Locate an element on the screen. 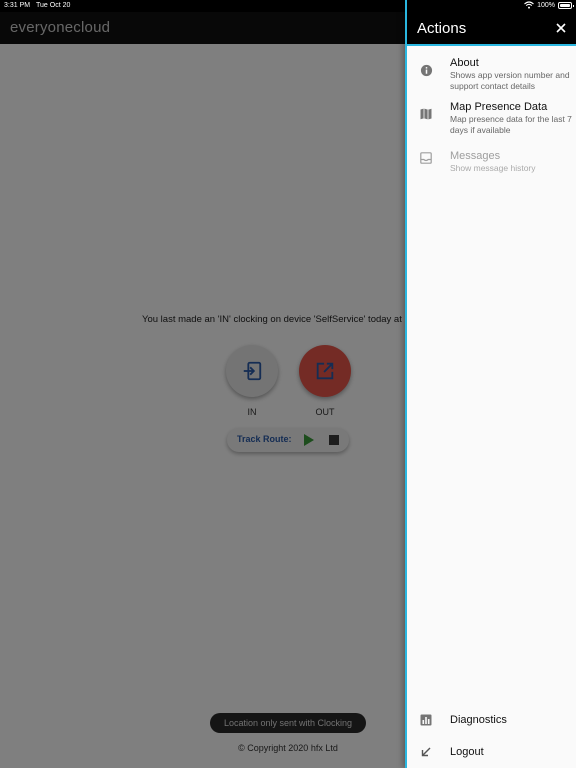 This screenshot has height=768, width=576. menu-item-description: Show message history is located at coordinates (493, 168).